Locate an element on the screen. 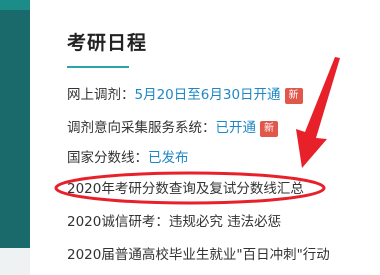  schedule-item-intention-system: 调剂意向采集服务系统：已开通新 is located at coordinates (172, 128).